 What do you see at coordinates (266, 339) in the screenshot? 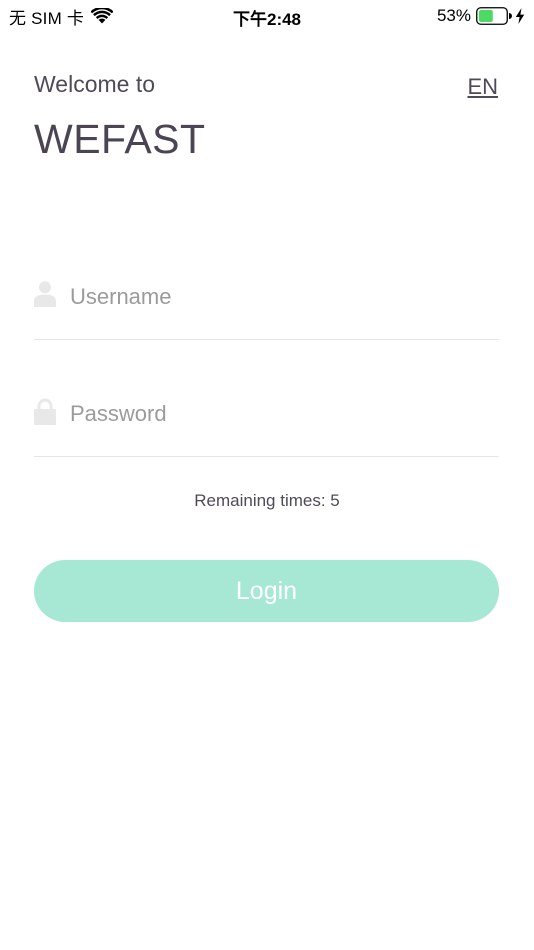
I see `username-divider` at bounding box center [266, 339].